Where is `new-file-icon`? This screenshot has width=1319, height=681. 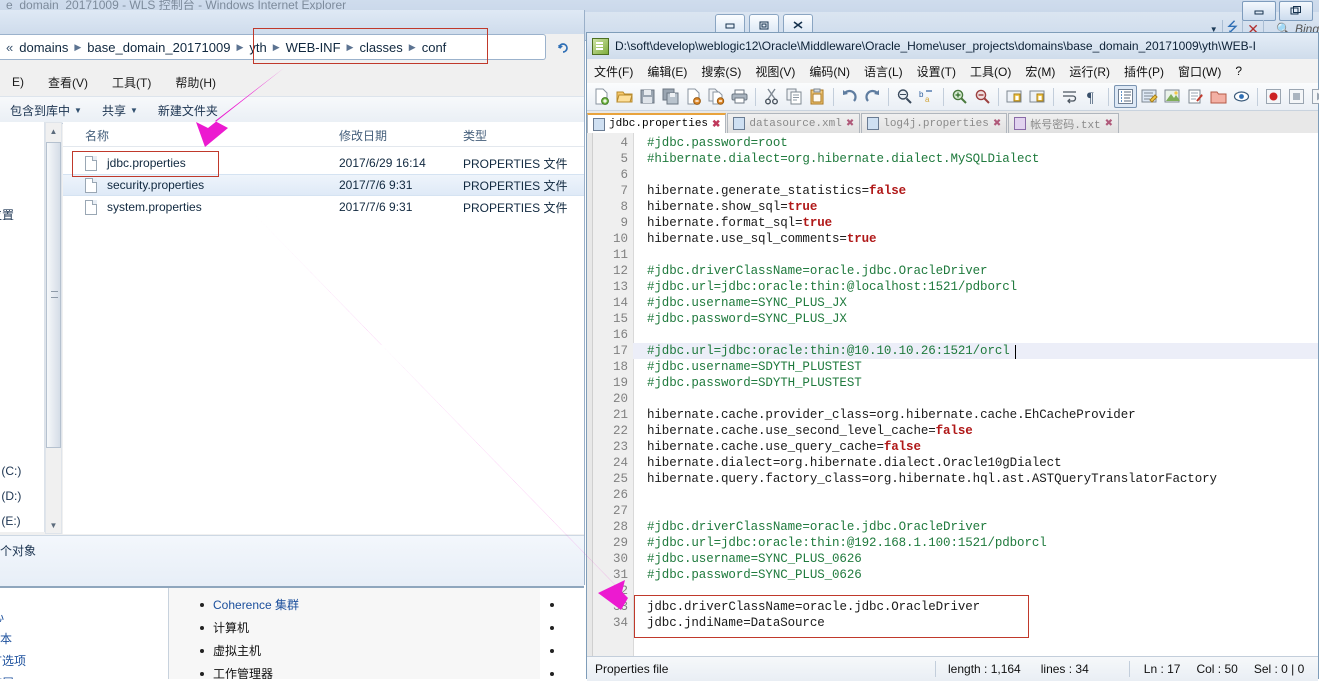 new-file-icon is located at coordinates (601, 96).